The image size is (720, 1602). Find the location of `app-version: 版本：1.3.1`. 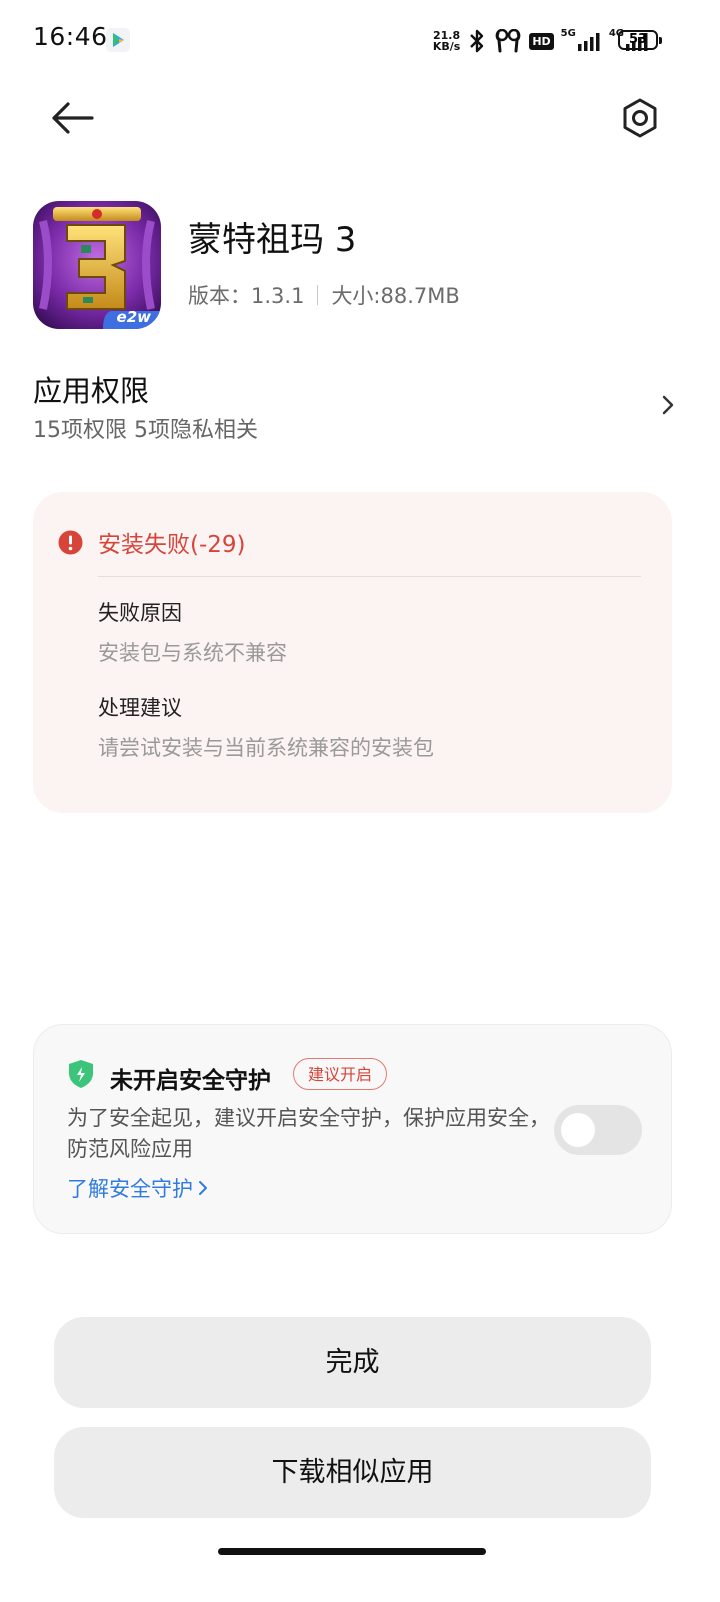

app-version: 版本：1.3.1 is located at coordinates (246, 296).